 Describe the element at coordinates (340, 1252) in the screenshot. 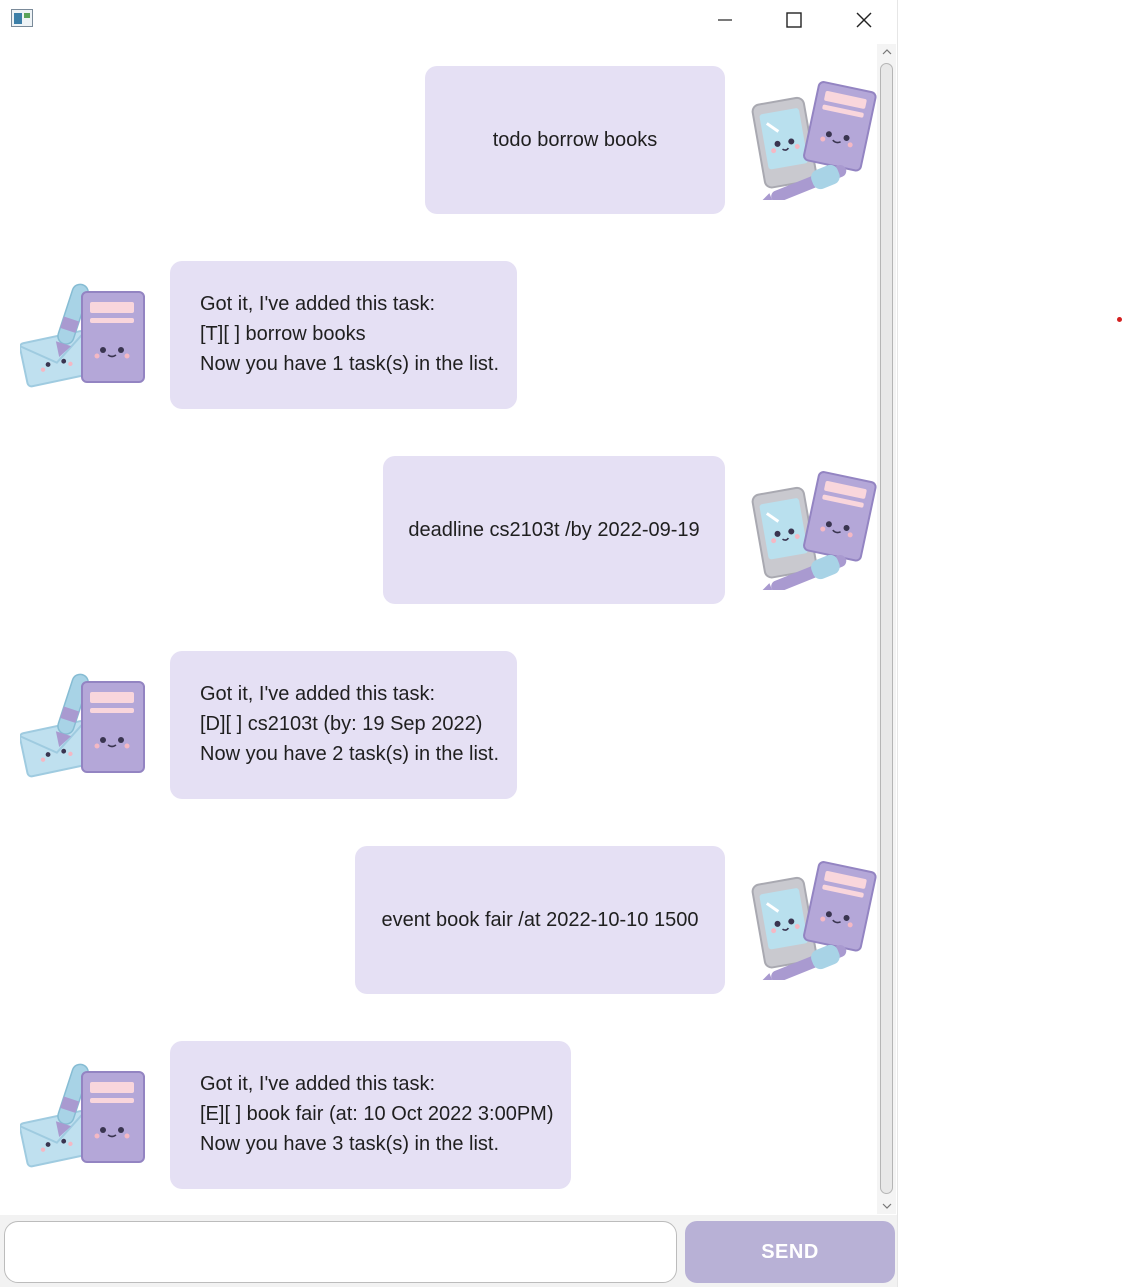

I see `message-input` at that location.